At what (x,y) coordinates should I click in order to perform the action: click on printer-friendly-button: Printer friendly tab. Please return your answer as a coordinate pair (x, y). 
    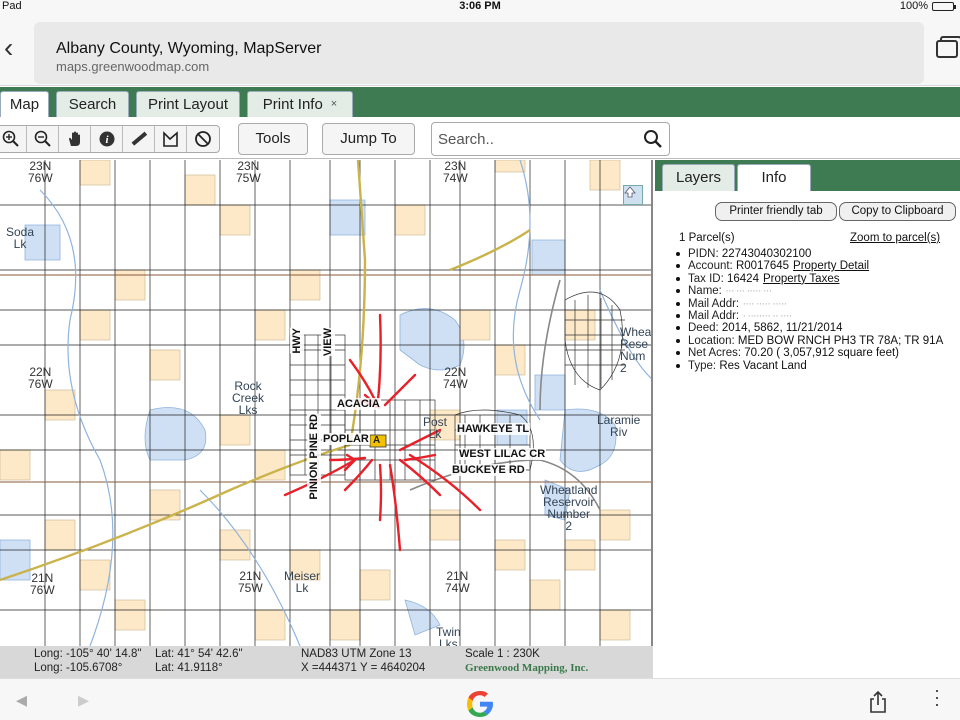
    Looking at the image, I should click on (776, 211).